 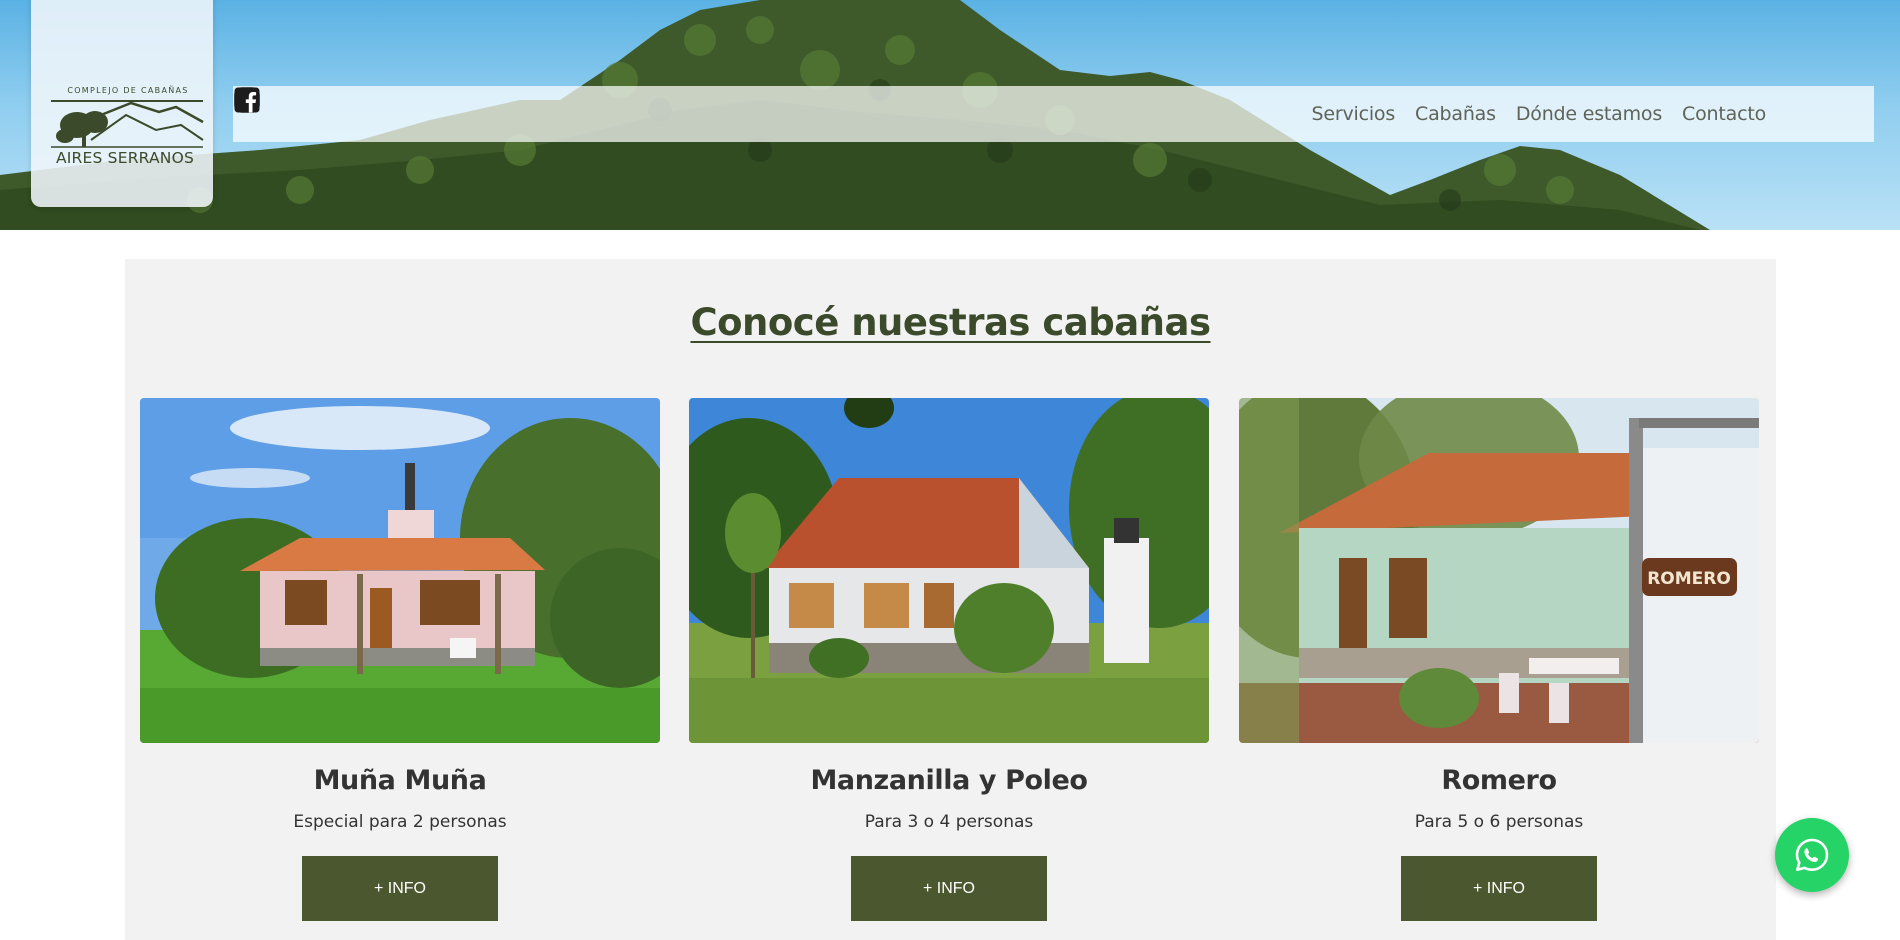 I want to click on nav-link-servicios: Servicios, so click(x=1353, y=114).